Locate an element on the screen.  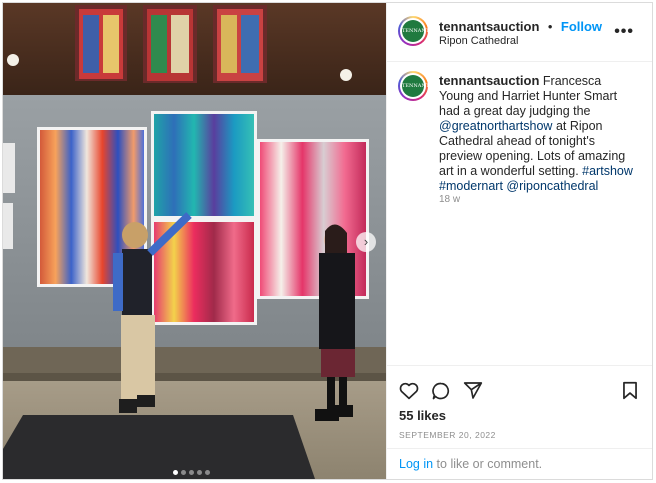
caption-mention: @riponcathedral is located at coordinates (552, 186).